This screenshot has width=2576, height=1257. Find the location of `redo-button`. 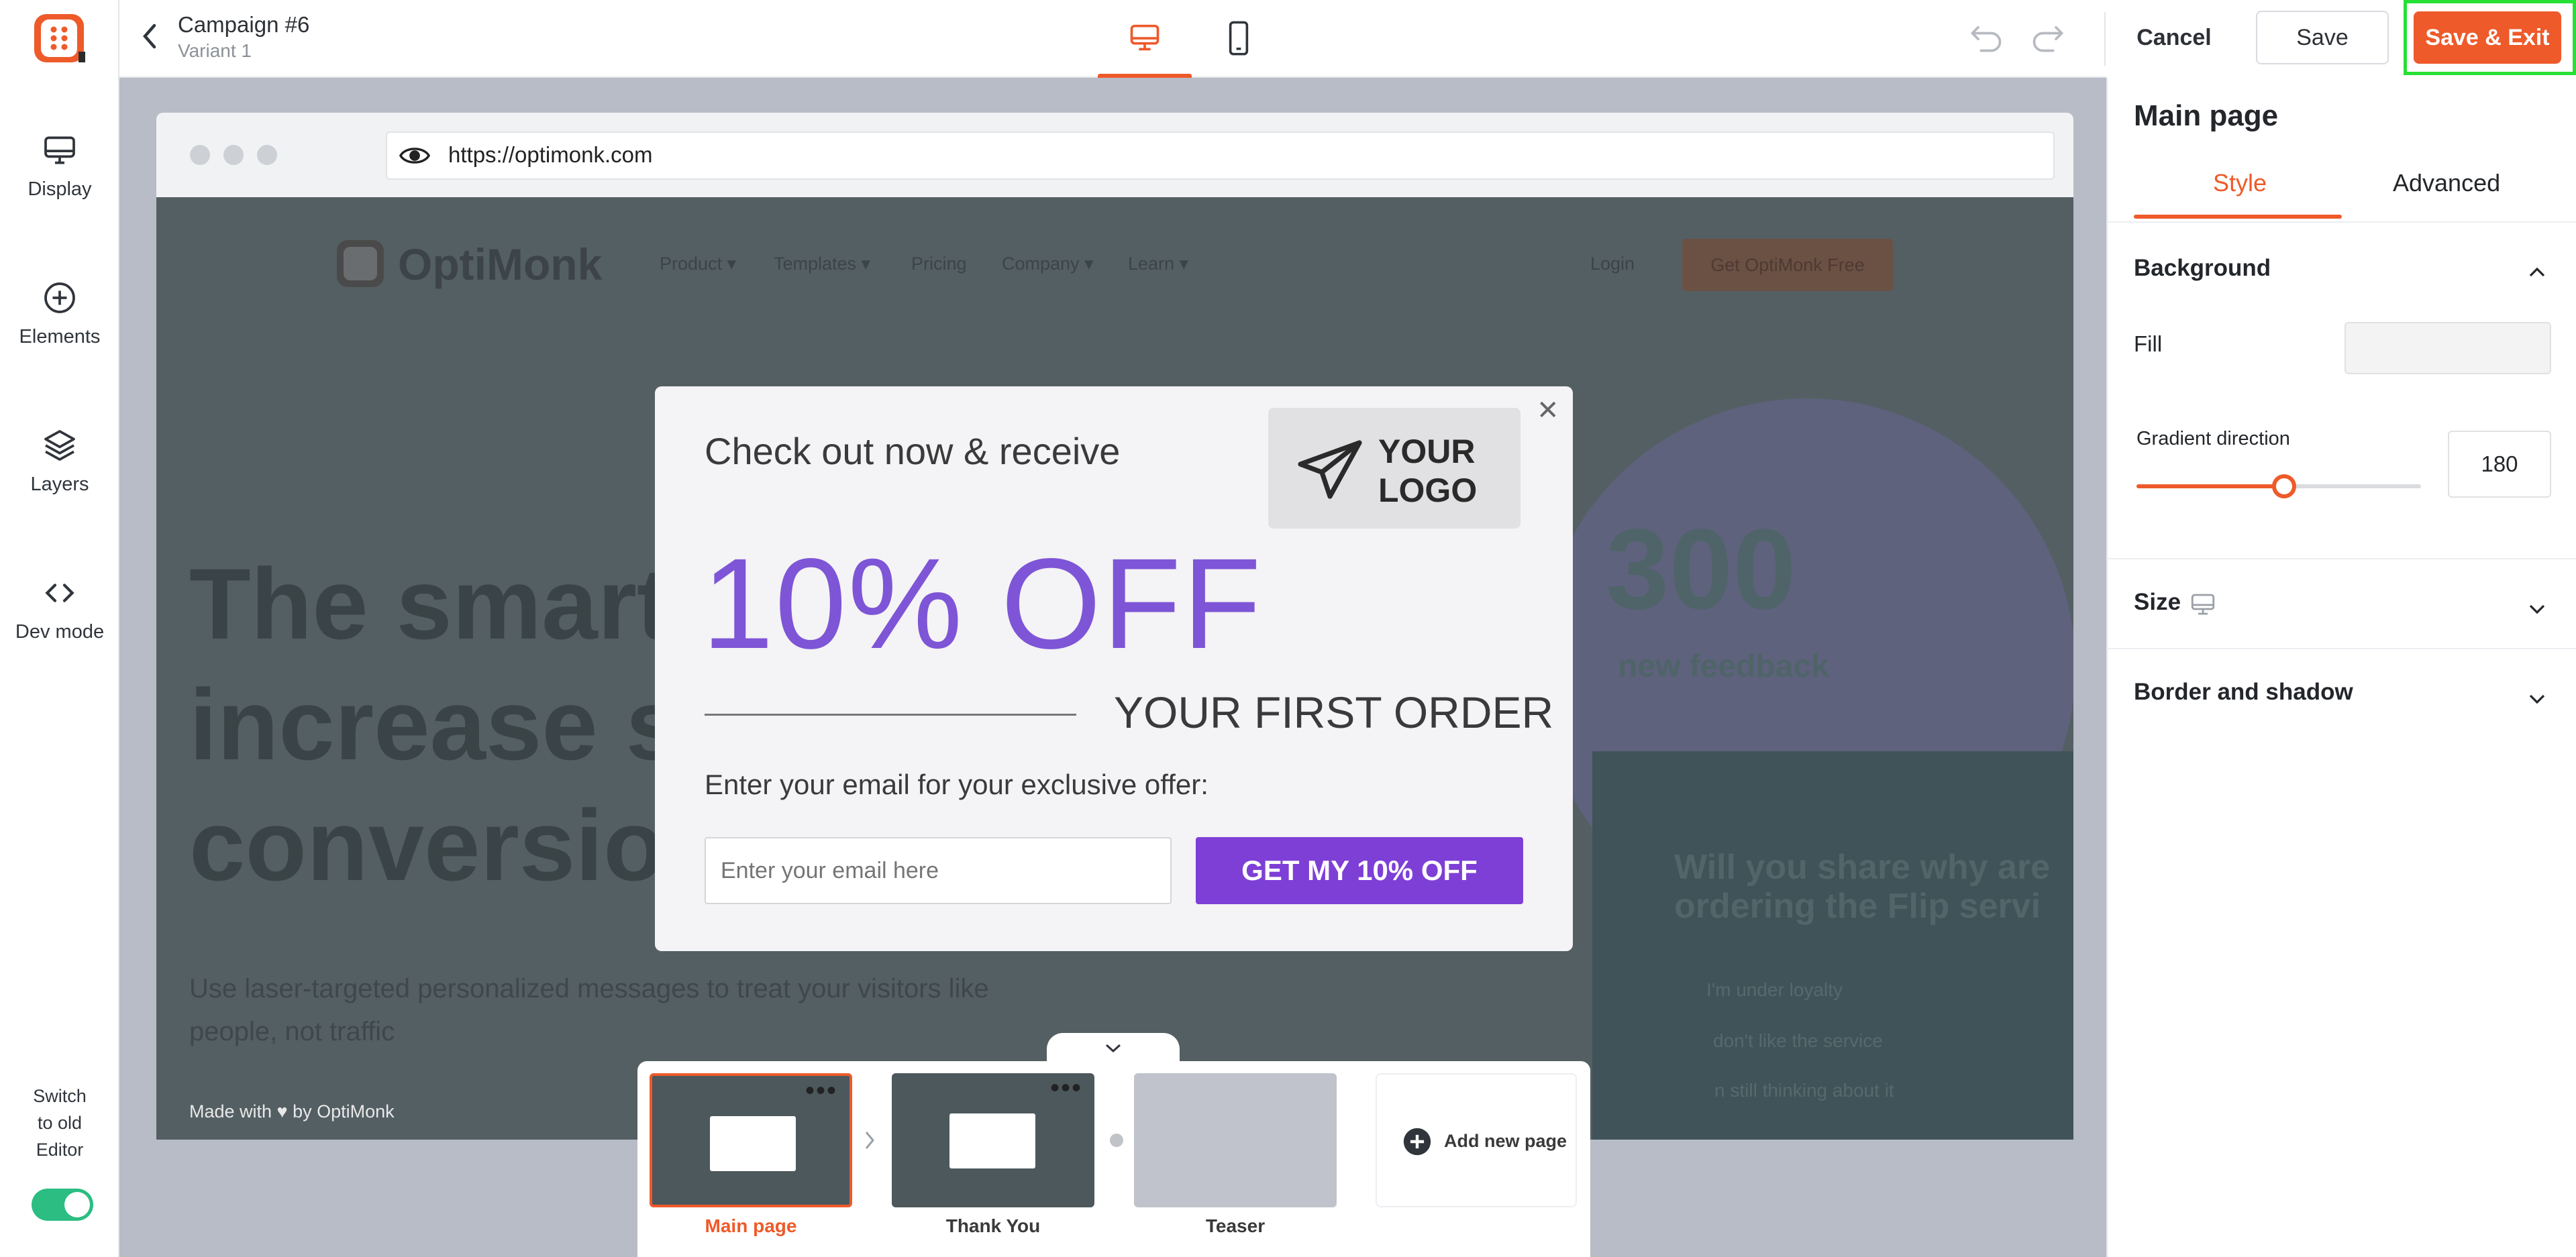

redo-button is located at coordinates (2047, 39).